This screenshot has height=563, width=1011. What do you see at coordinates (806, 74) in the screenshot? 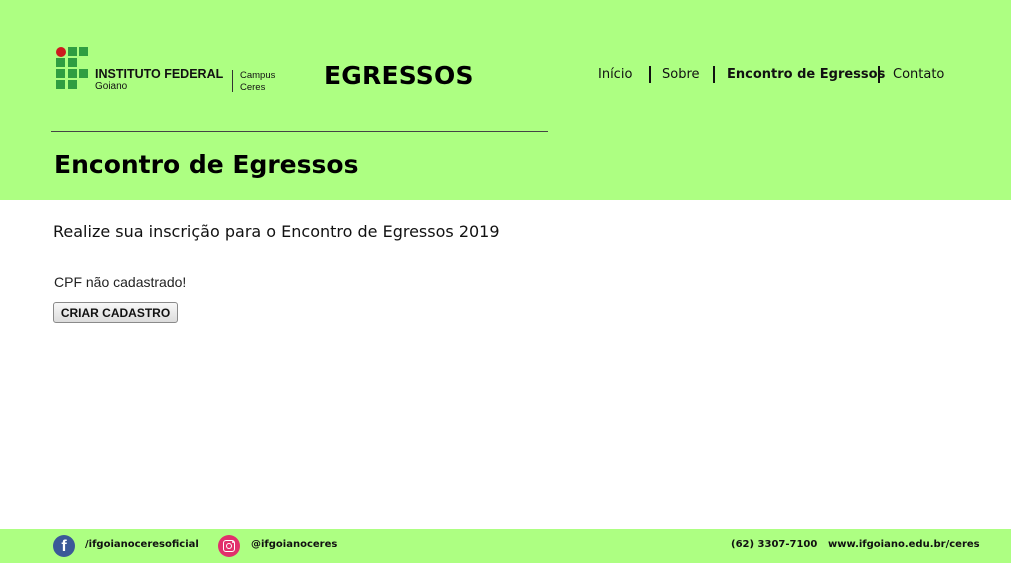
I see `nav-item-encontro: Encontro de Egressos` at bounding box center [806, 74].